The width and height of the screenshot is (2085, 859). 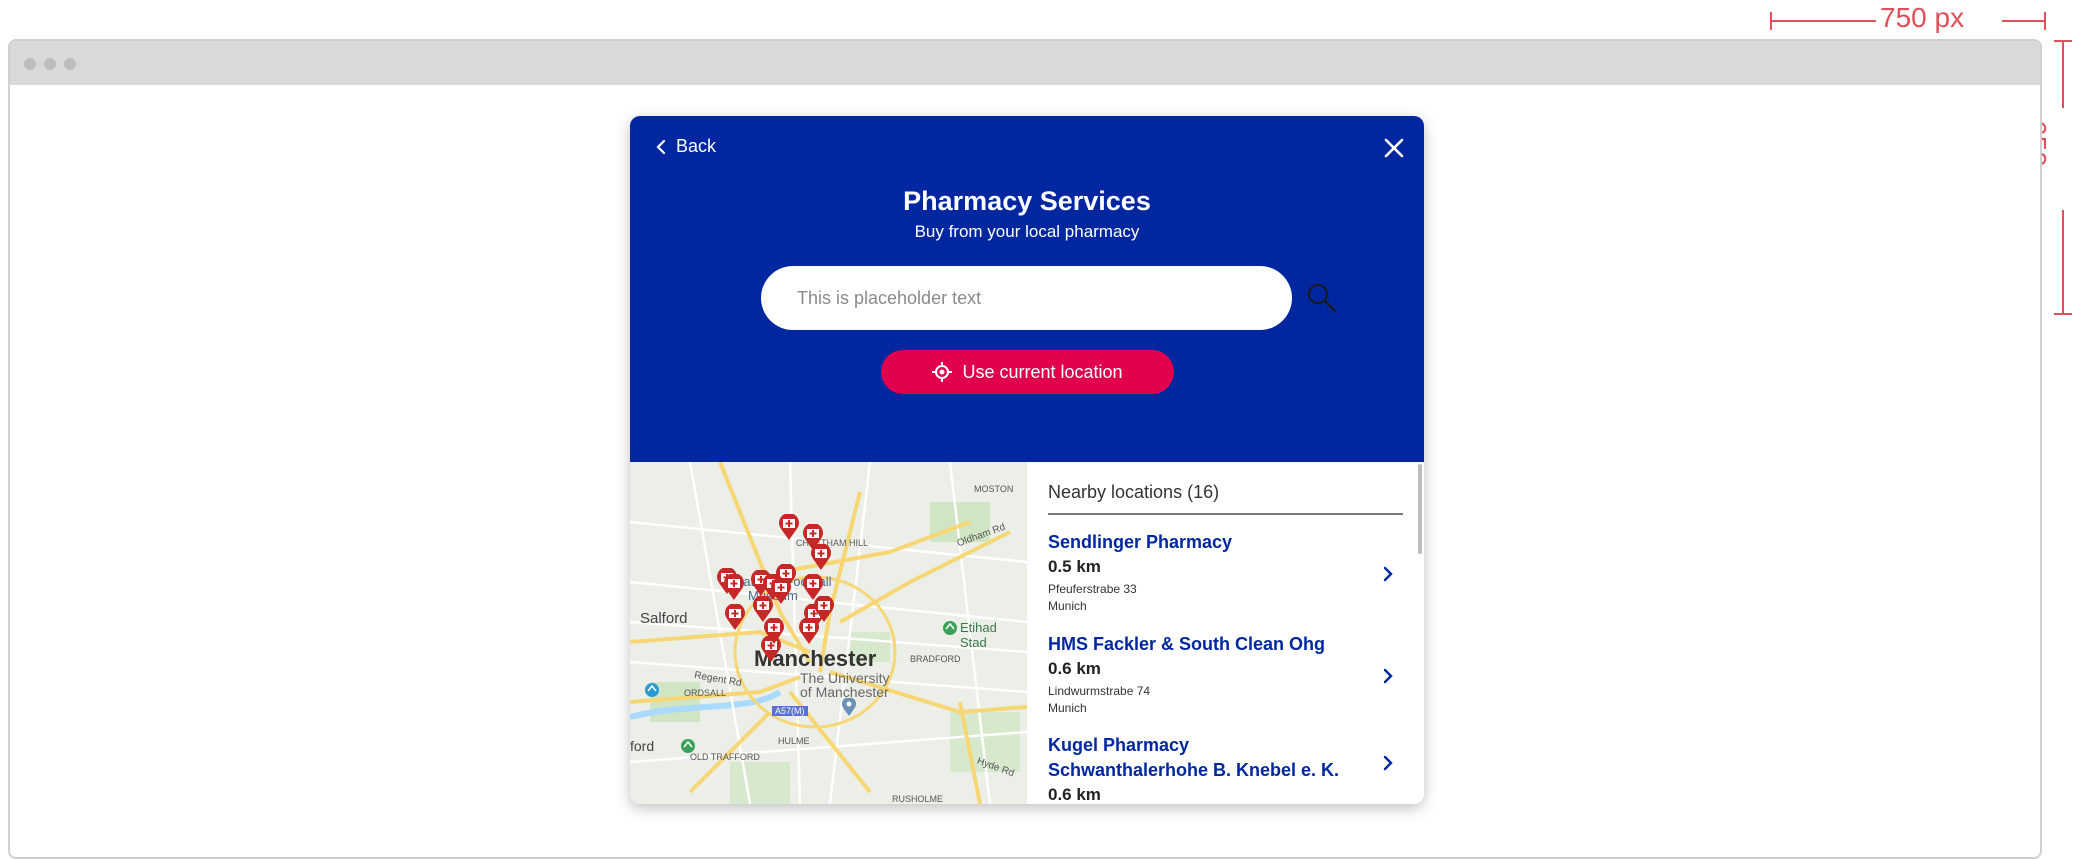 What do you see at coordinates (994, 489) in the screenshot?
I see `map-label-moston: MOSTON` at bounding box center [994, 489].